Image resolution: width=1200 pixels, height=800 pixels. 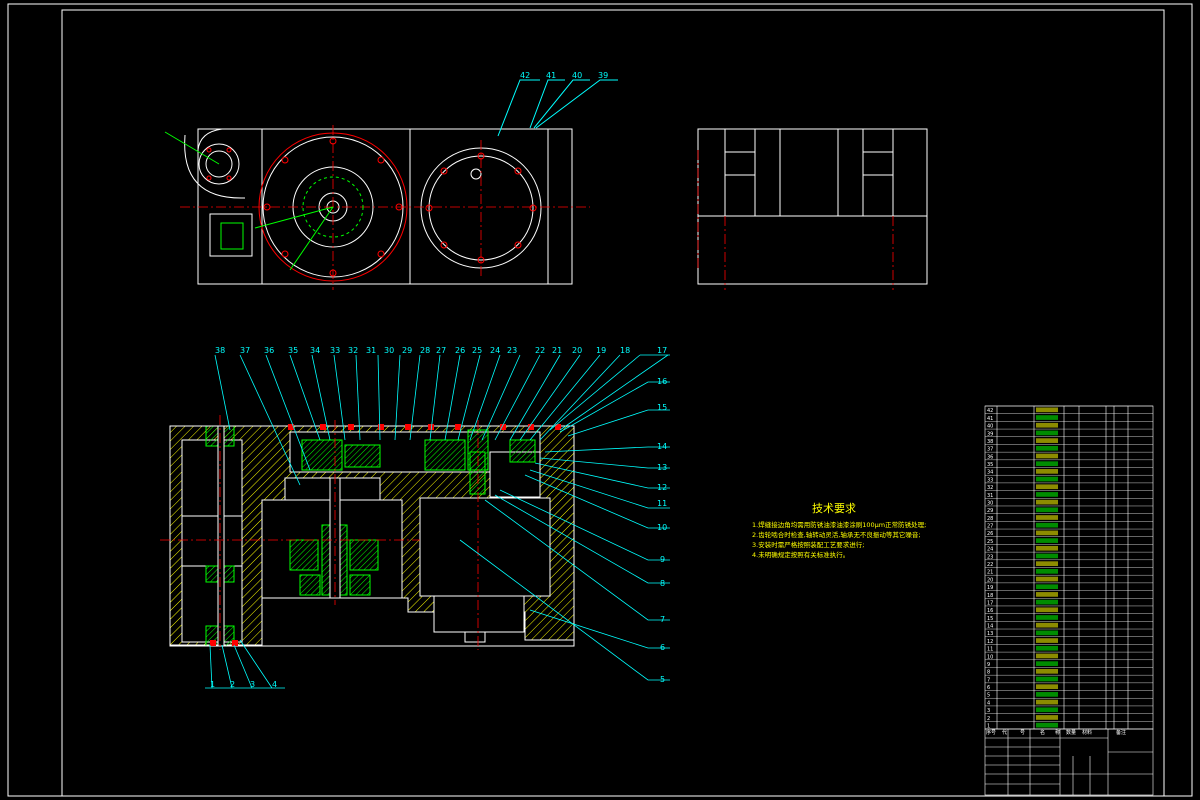 I want to click on callout-32: 32, so click(x=353, y=350).